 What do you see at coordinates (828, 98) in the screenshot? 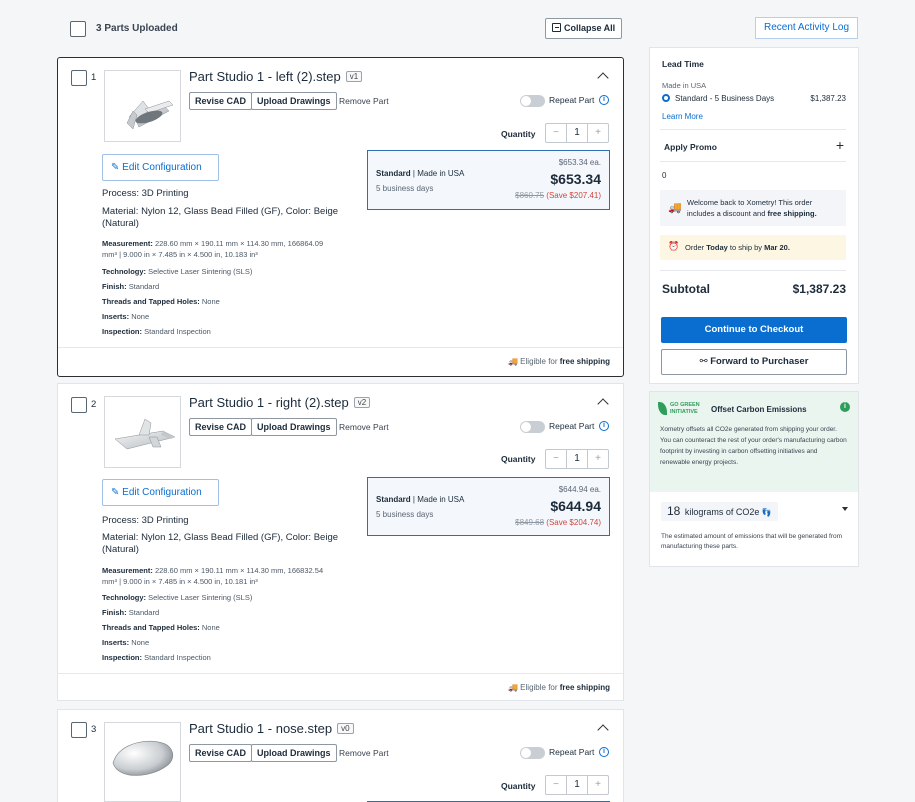
I see `lead-time-option-price: $1,387.23` at bounding box center [828, 98].